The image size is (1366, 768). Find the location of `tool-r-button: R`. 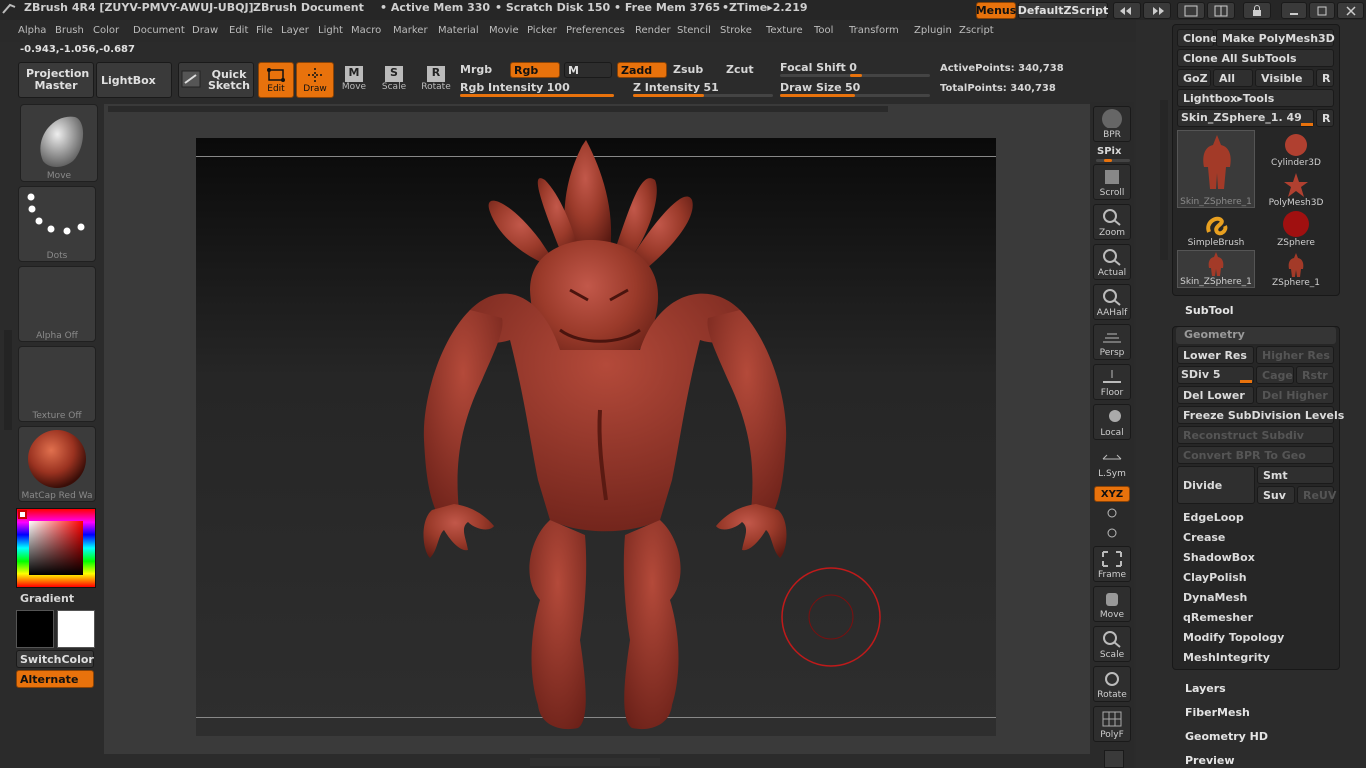

tool-r-button: R is located at coordinates (1325, 118).